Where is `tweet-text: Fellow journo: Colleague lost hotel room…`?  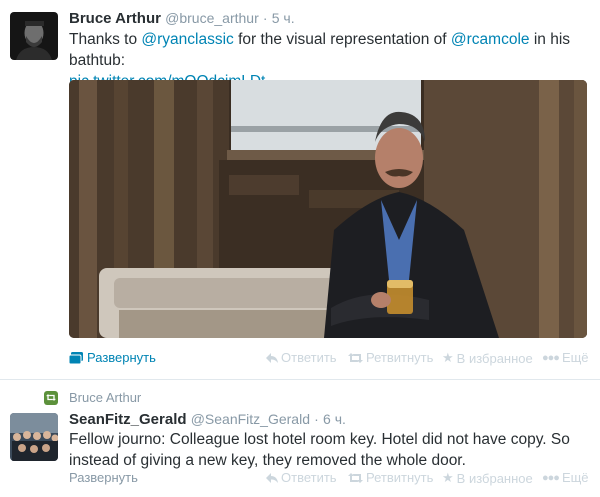 tweet-text: Fellow journo: Colleague lost hotel room… is located at coordinates (319, 450).